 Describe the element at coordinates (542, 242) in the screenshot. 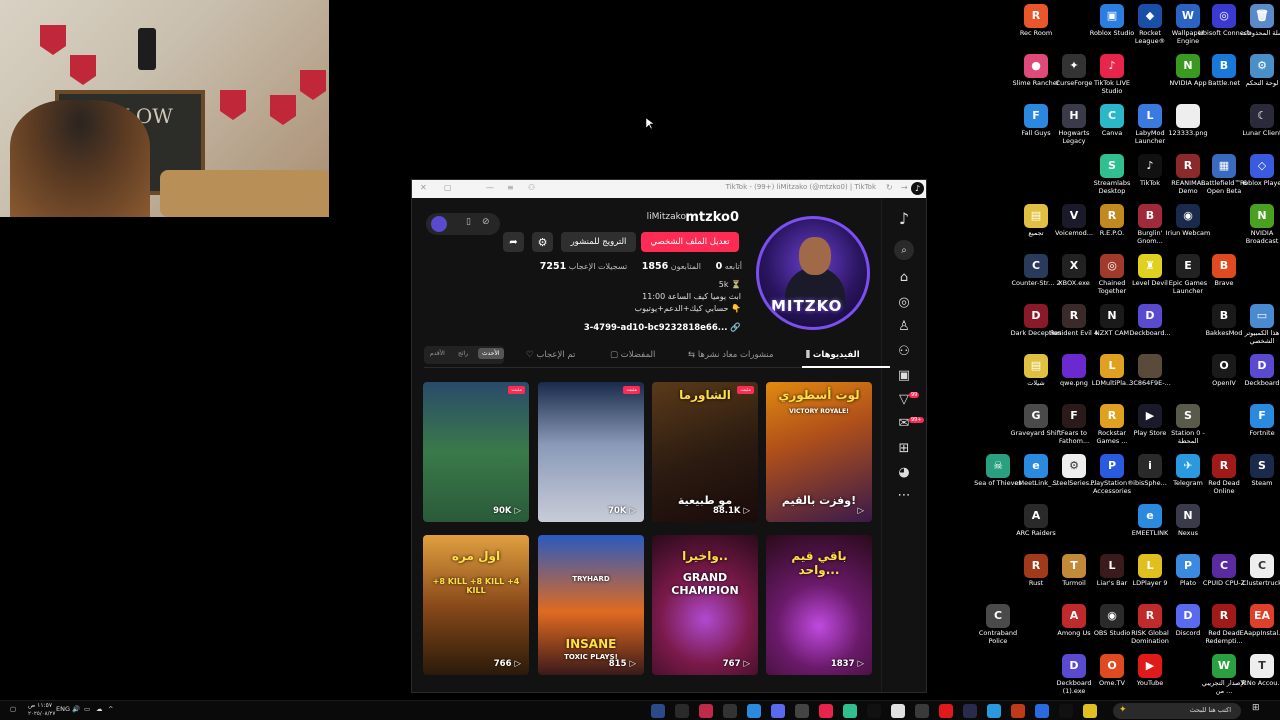

I see `settings-gear-icon: ⚙` at that location.